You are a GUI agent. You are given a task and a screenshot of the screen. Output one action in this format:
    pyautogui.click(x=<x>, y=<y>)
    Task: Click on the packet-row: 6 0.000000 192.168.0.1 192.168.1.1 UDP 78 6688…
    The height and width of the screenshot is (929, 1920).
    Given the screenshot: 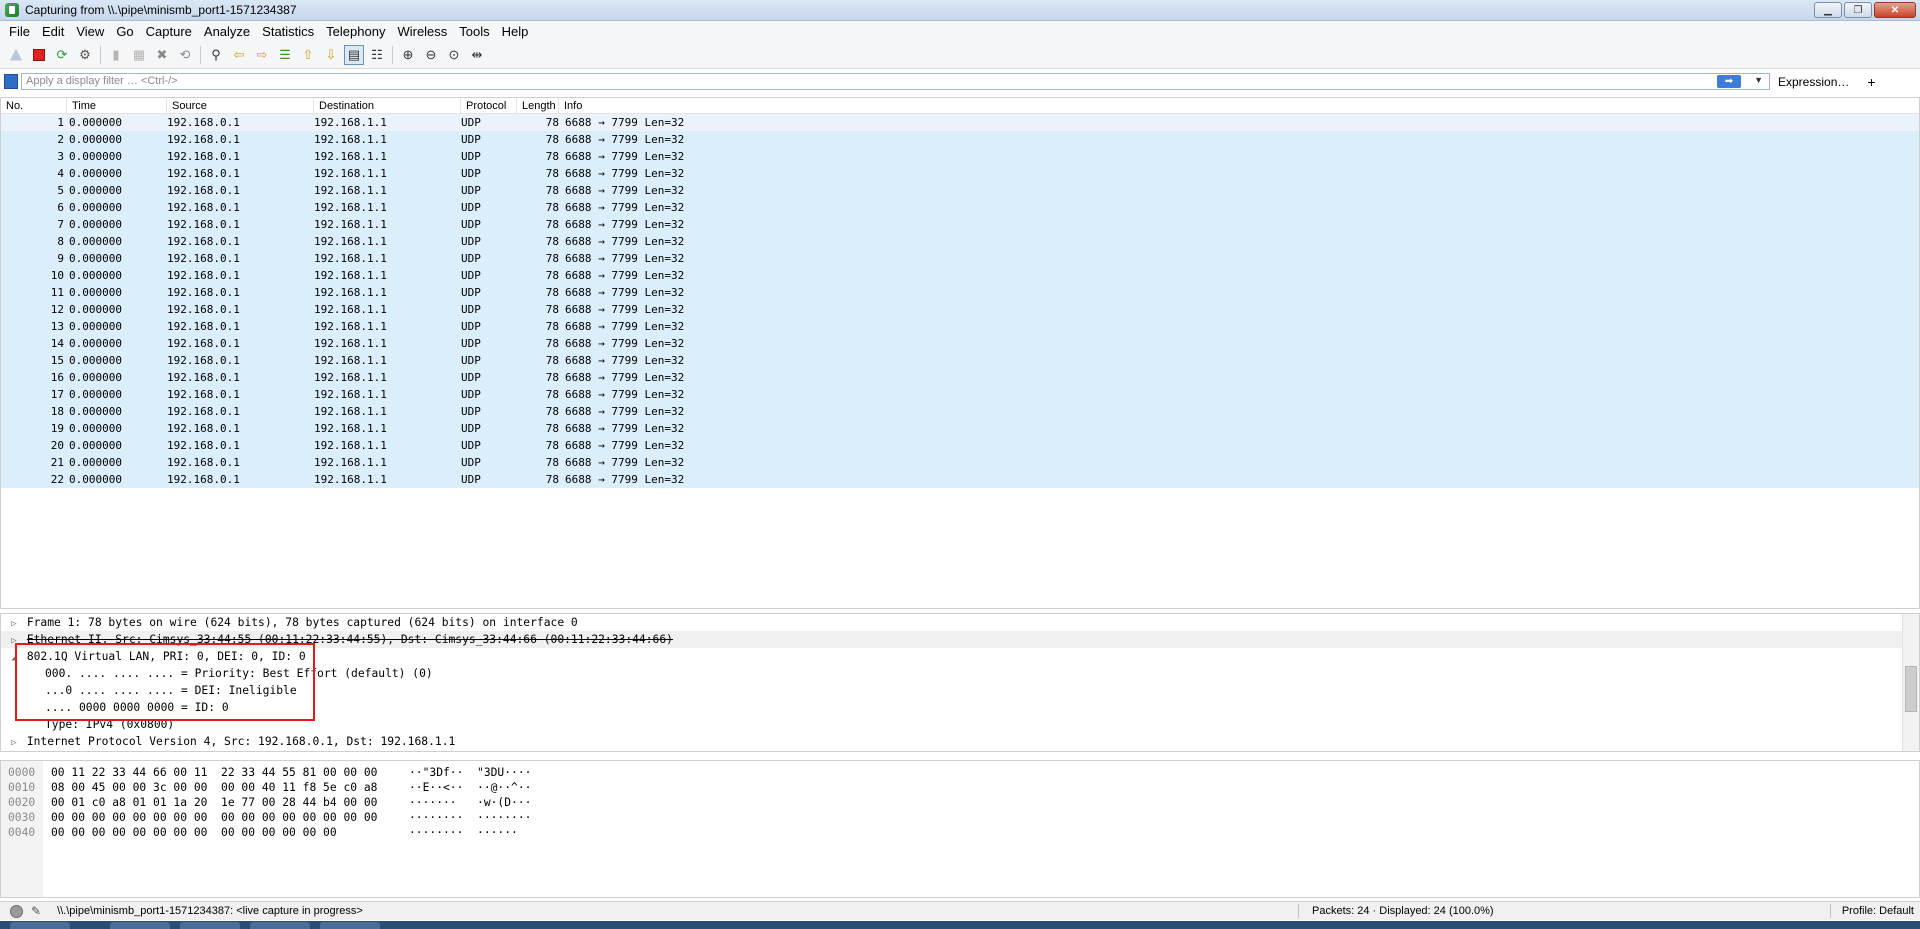 What is the action you would take?
    pyautogui.click(x=960, y=207)
    